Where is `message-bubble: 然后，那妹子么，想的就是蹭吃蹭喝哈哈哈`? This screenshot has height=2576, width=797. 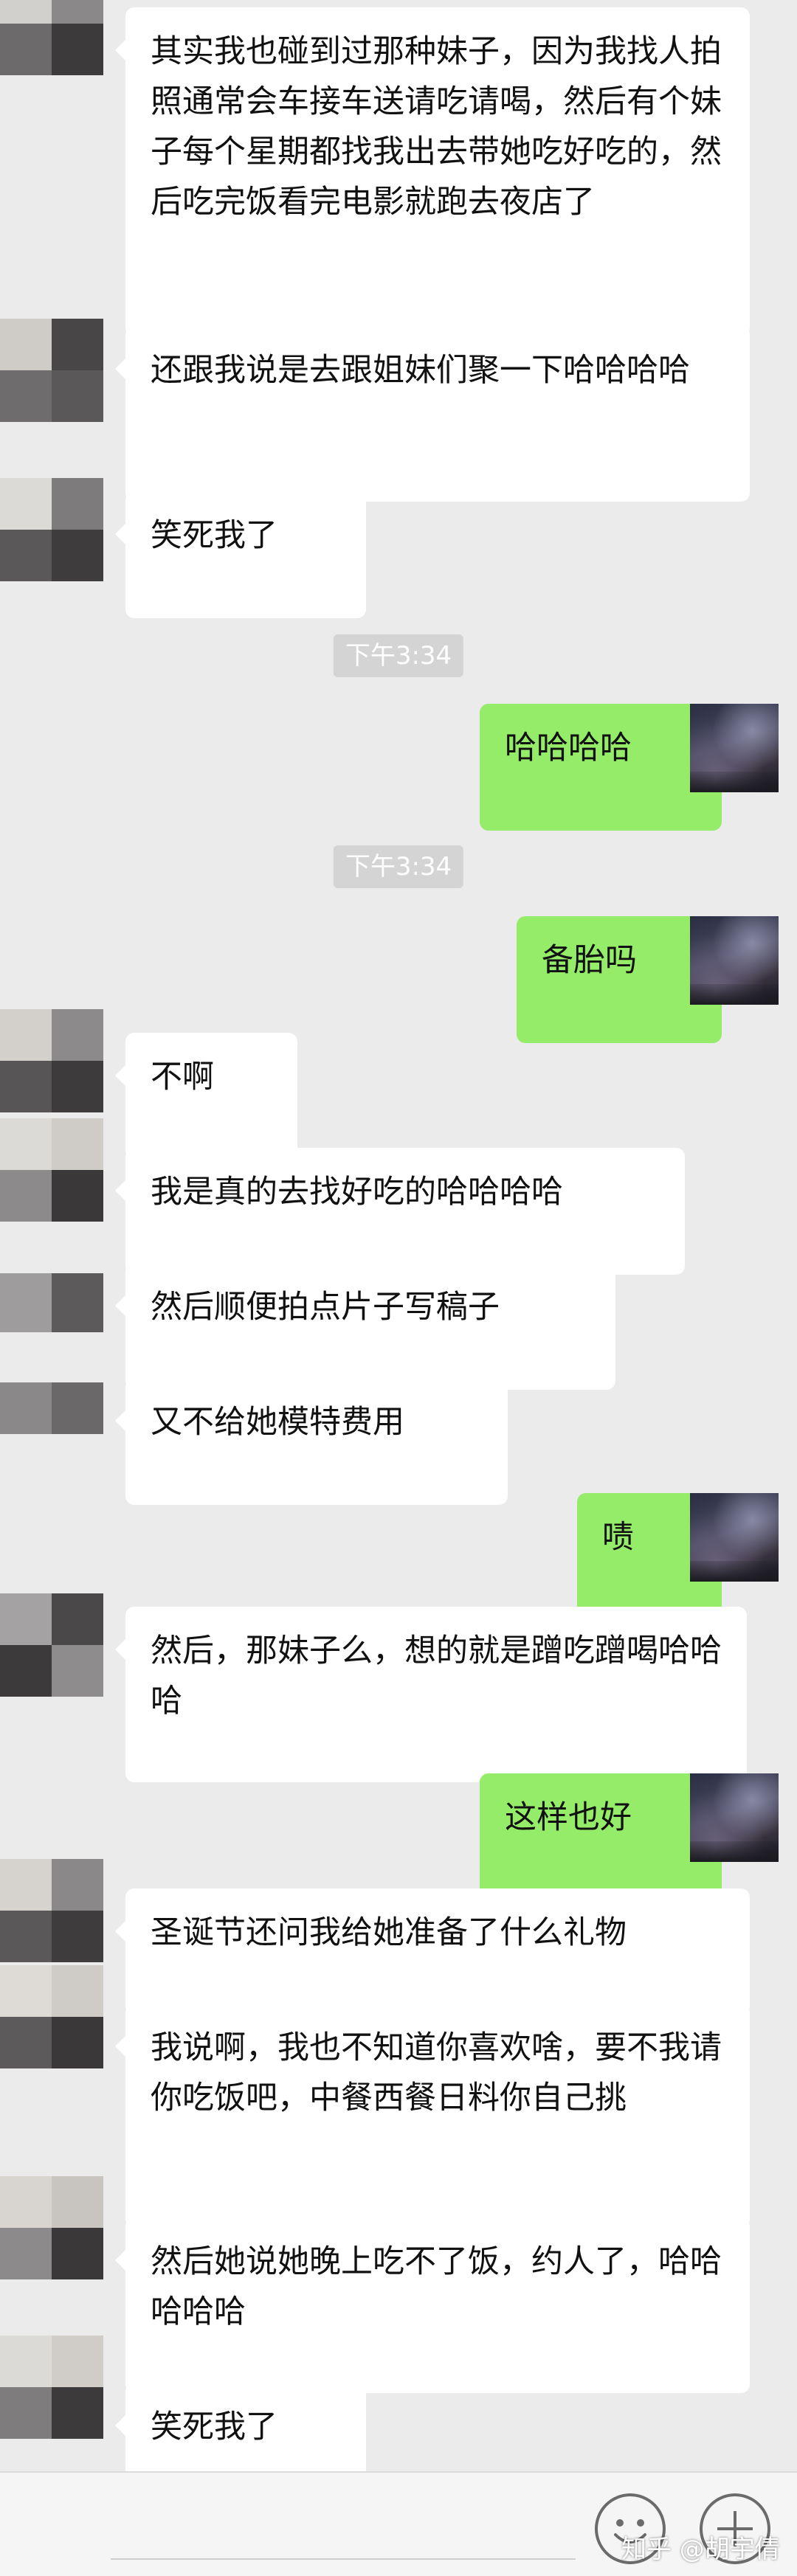
message-bubble: 然后，那妹子么，想的就是蹭吃蹭喝哈哈哈 is located at coordinates (431, 1694).